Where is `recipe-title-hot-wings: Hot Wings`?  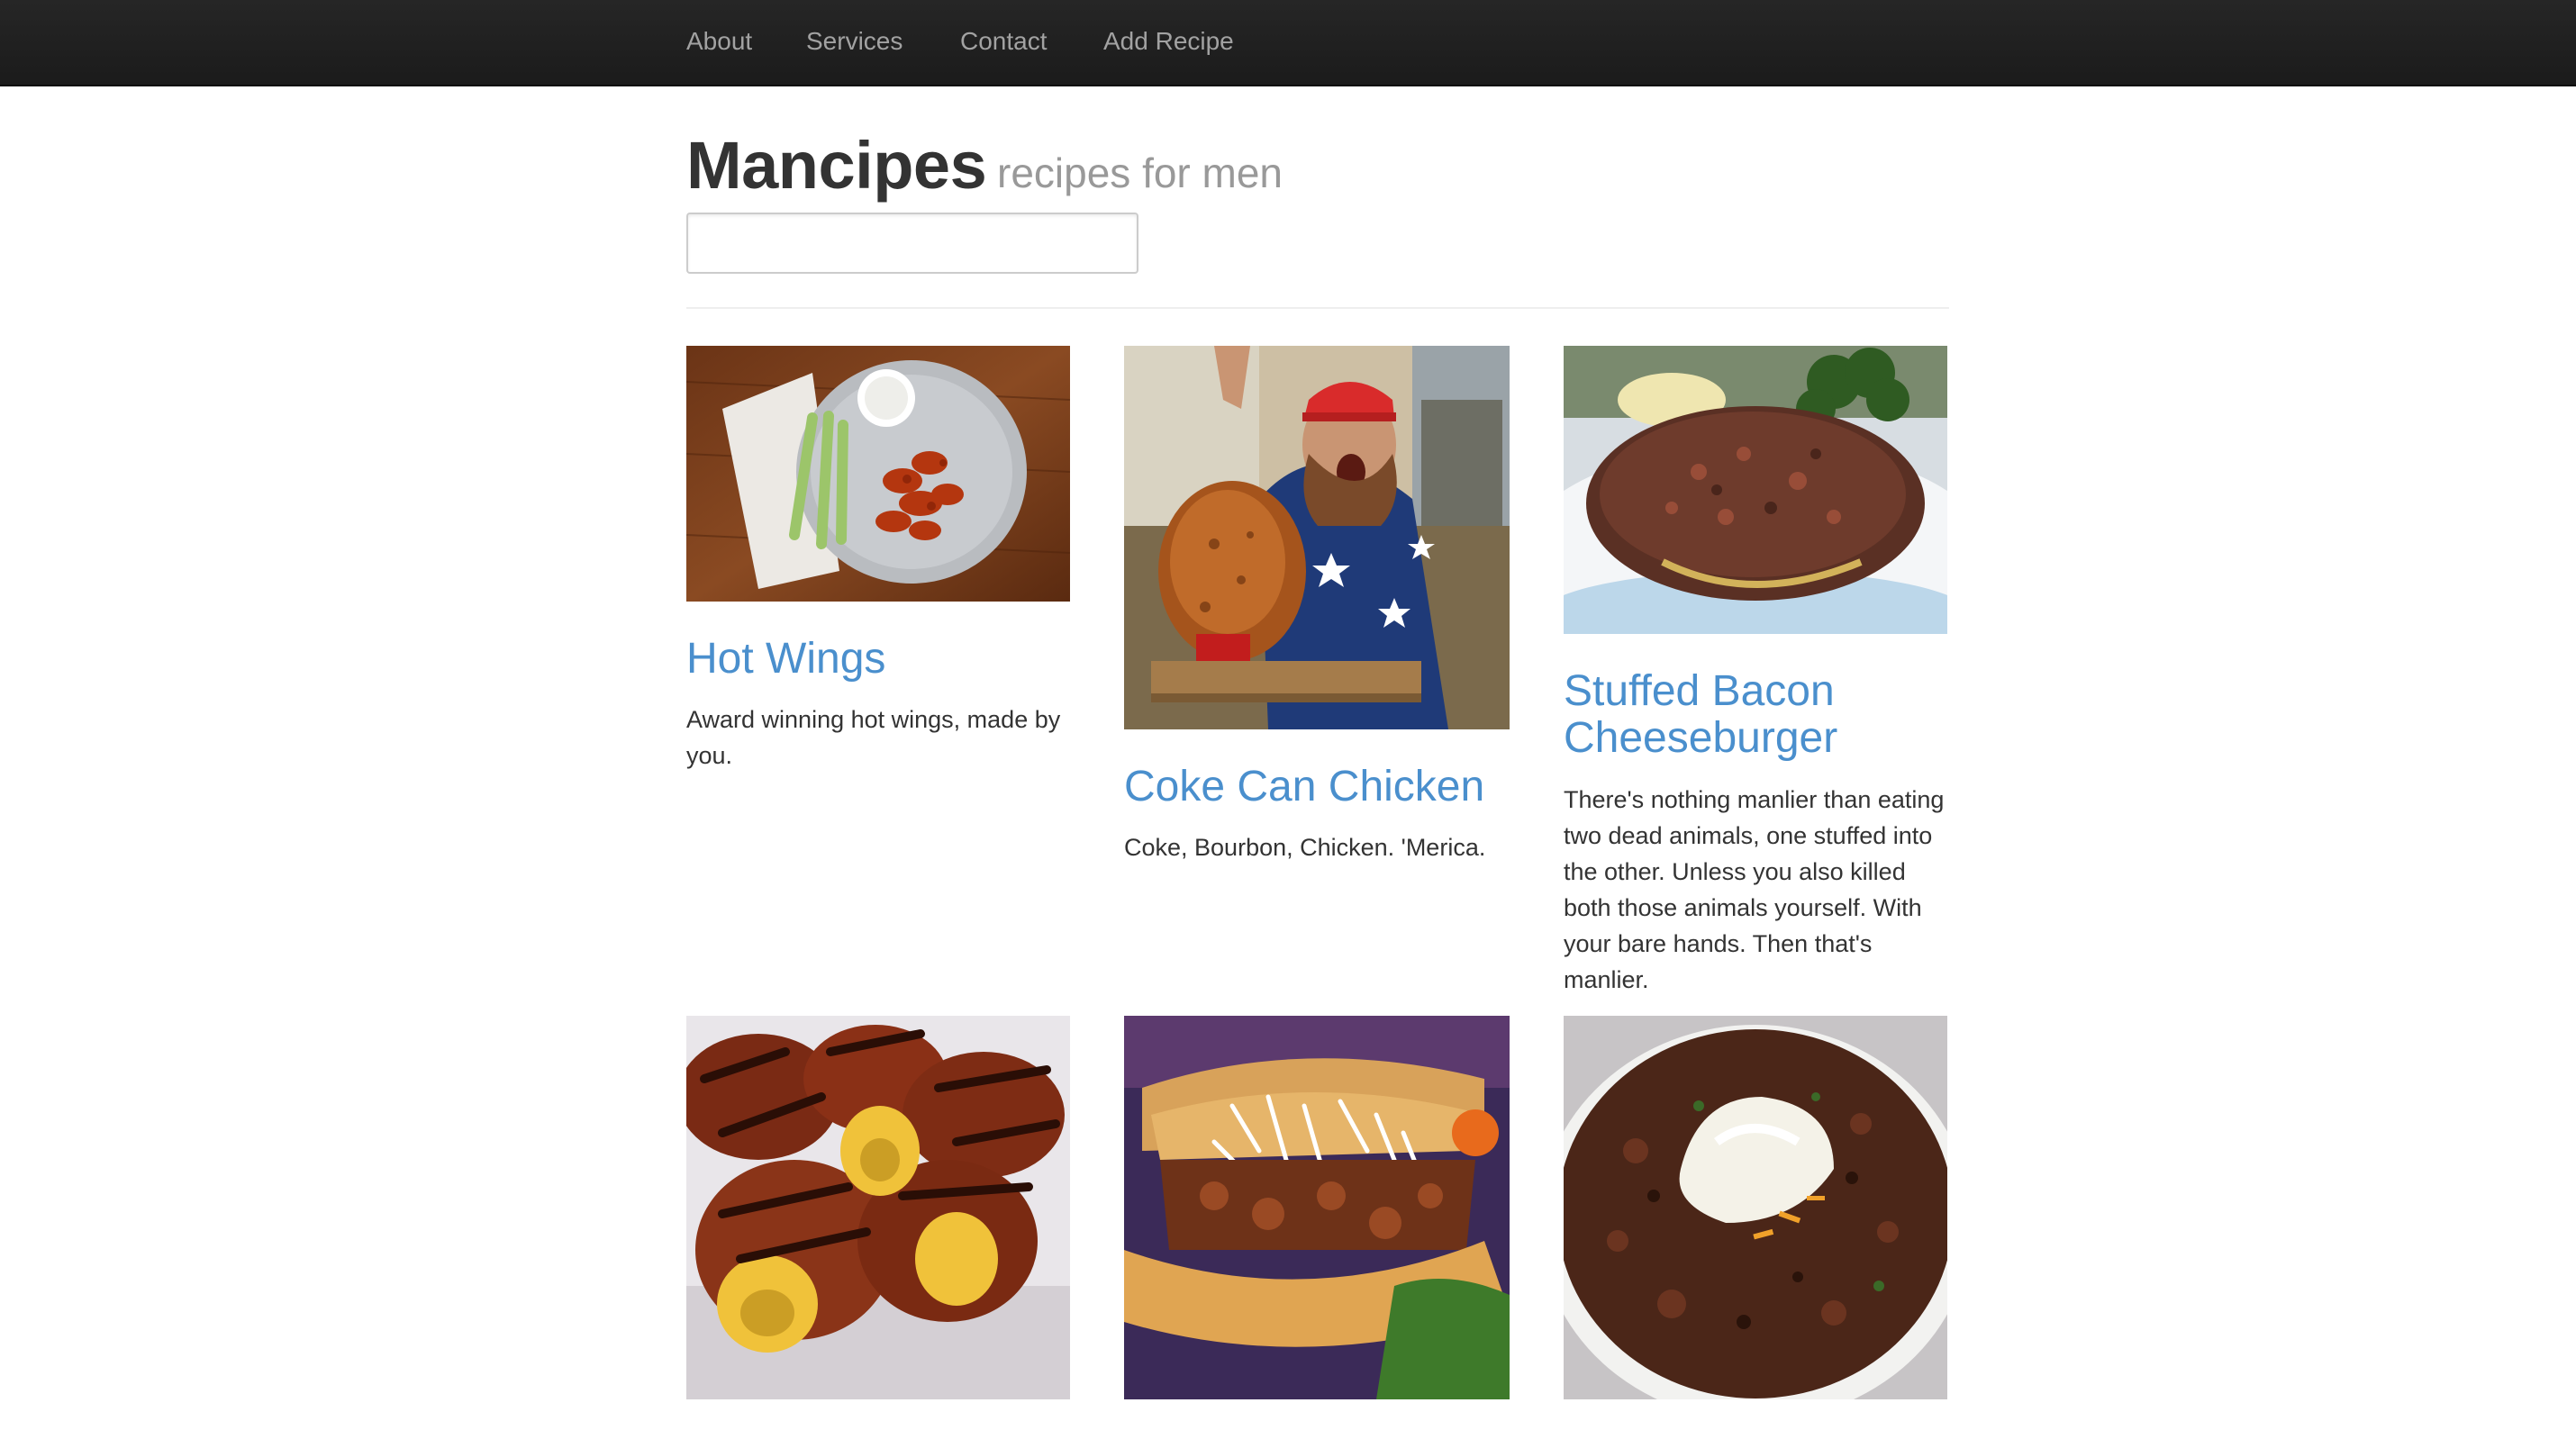 recipe-title-hot-wings: Hot Wings is located at coordinates (878, 659).